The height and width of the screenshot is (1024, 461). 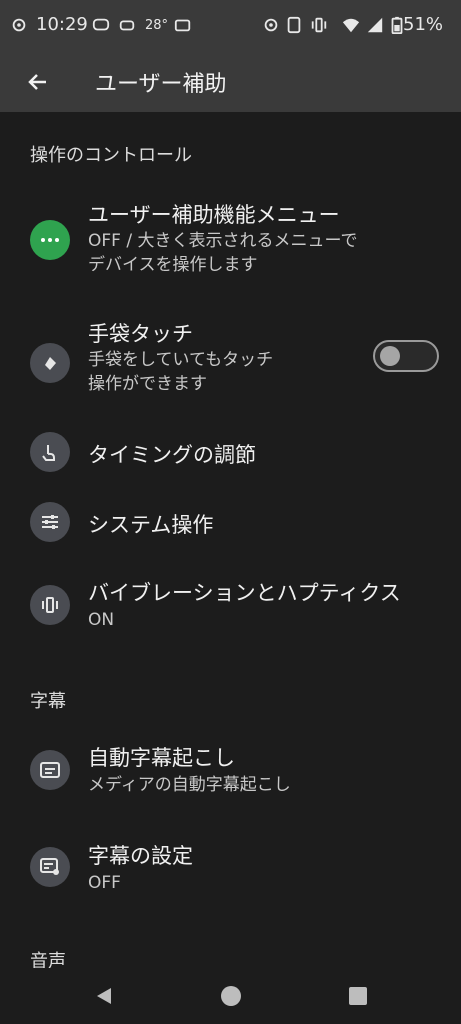 I want to click on nav-back-button, so click(x=104, y=996).